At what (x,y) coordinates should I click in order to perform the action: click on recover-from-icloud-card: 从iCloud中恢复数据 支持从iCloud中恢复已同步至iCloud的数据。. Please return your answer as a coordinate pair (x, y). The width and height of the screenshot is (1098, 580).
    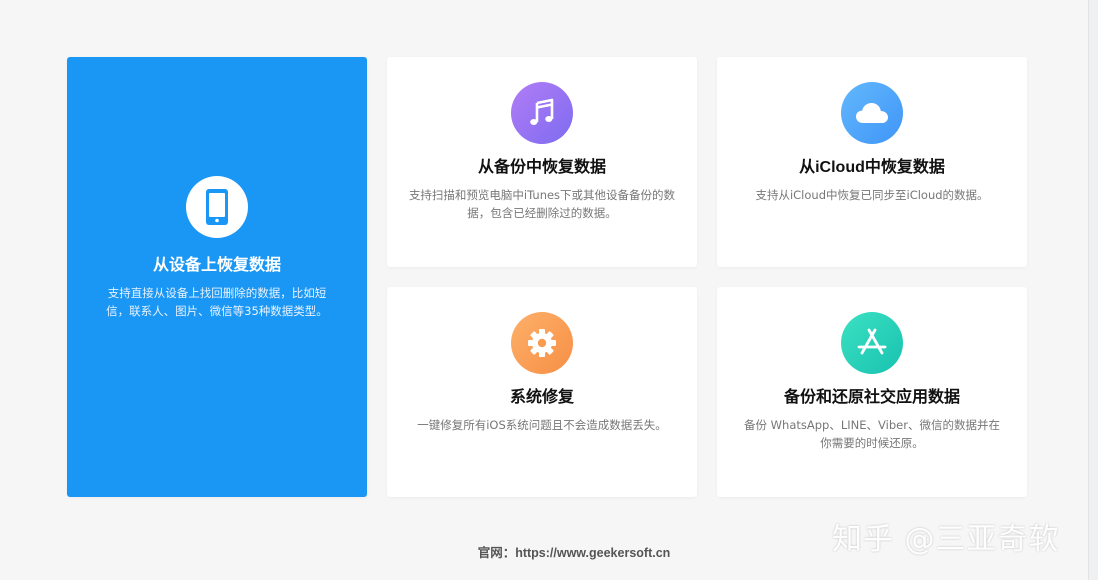
    Looking at the image, I should click on (872, 162).